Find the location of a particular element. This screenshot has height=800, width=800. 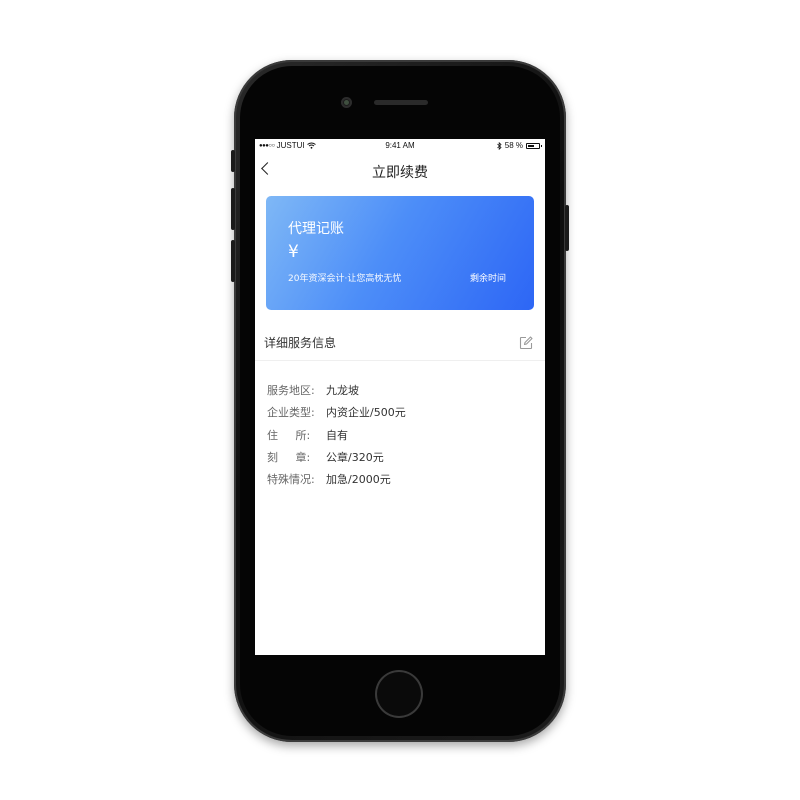

details-section-header: 详细服务信息 is located at coordinates (400, 342).